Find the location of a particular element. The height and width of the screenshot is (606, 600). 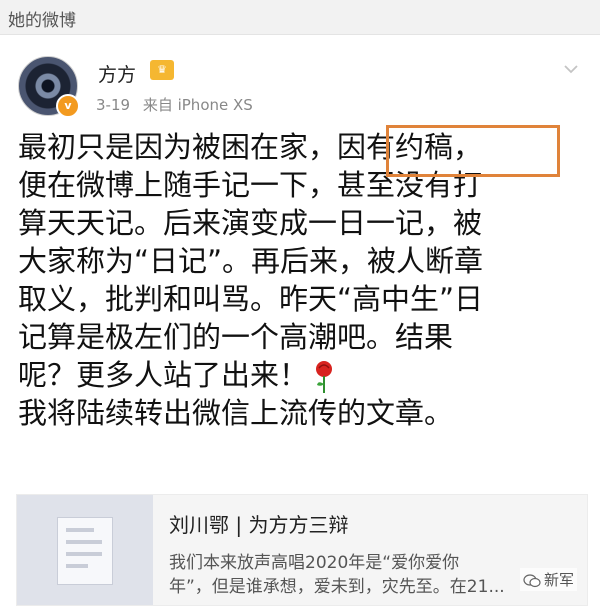

post-line: 呢？更多人站了出来！ is located at coordinates (163, 375).